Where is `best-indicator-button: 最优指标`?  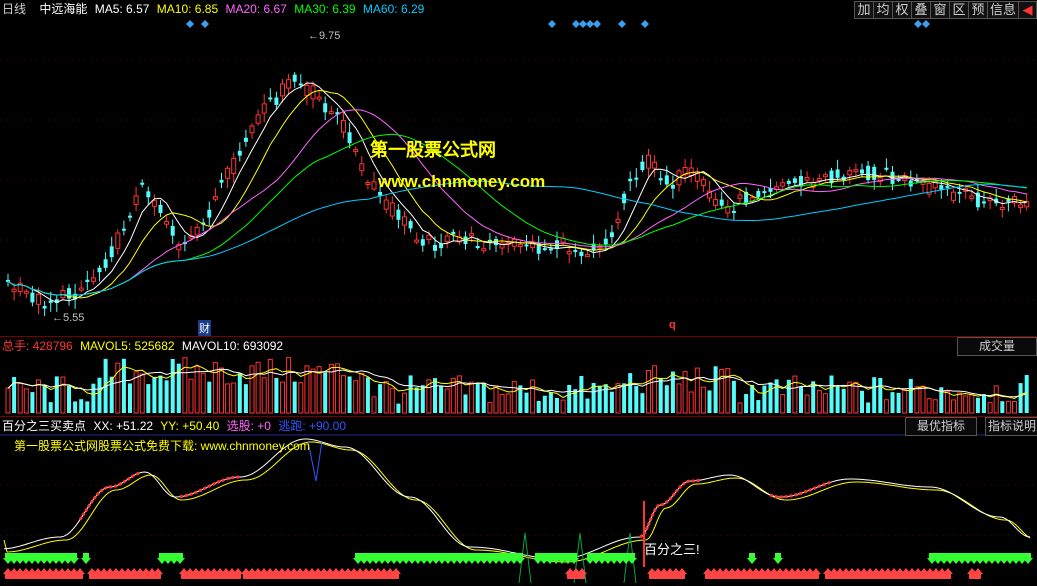
best-indicator-button: 最优指标 is located at coordinates (941, 426).